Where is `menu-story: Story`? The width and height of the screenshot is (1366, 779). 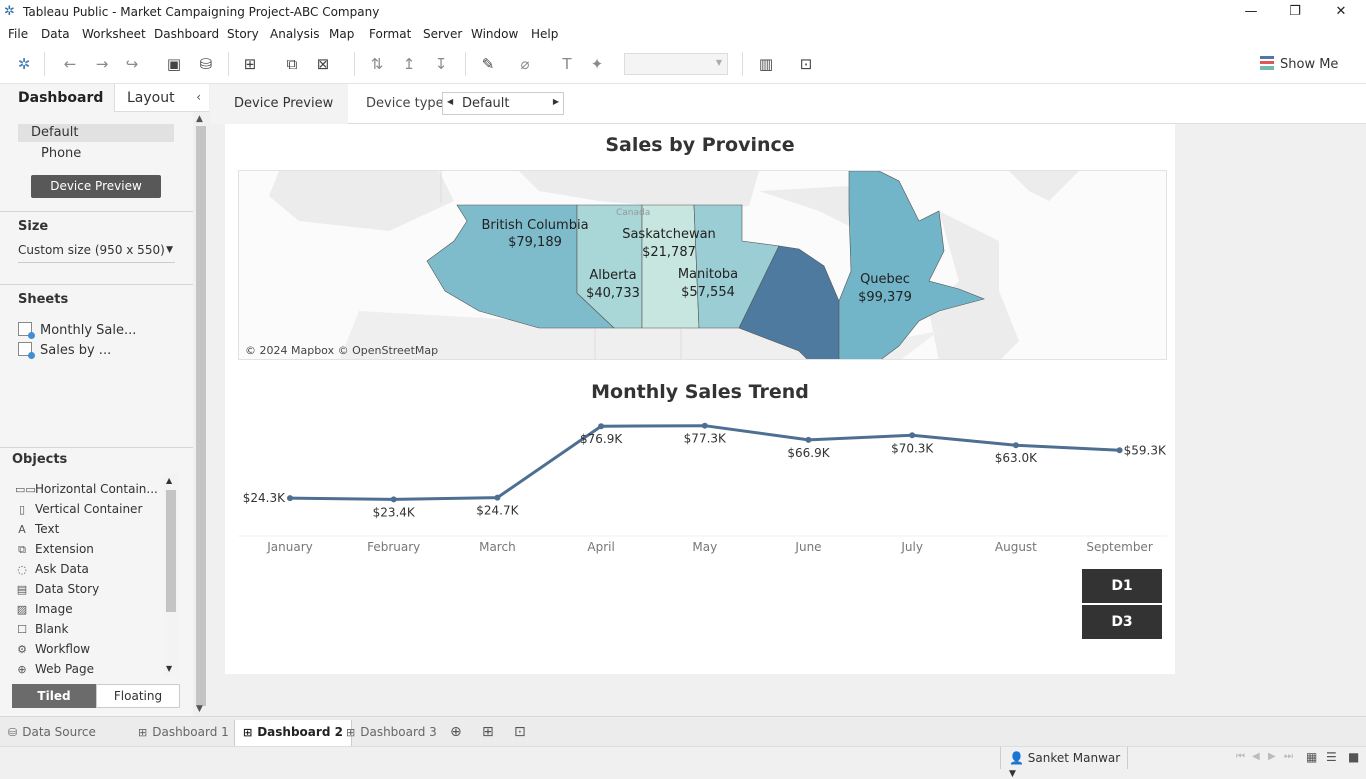
menu-story: Story is located at coordinates (243, 34).